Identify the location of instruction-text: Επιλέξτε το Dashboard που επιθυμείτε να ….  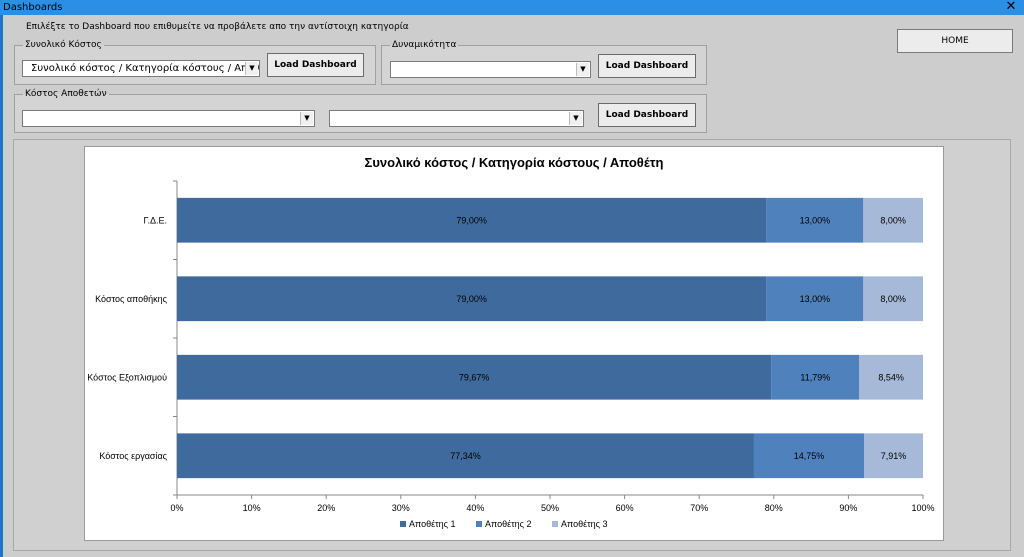
(217, 27).